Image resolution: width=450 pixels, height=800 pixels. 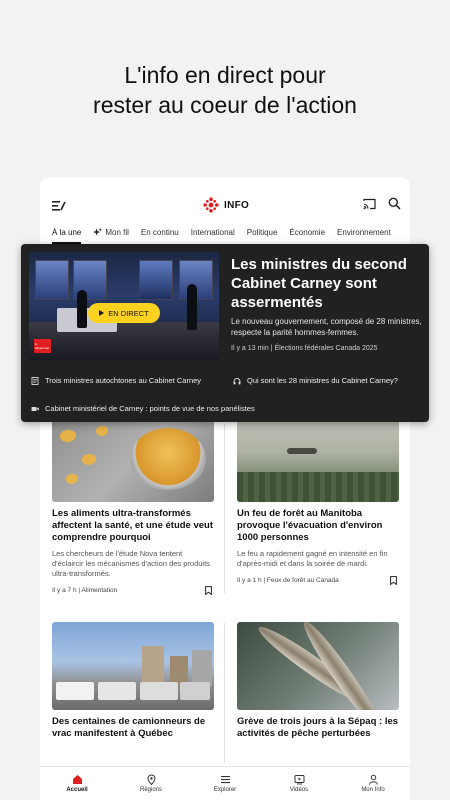 I want to click on nav-videos: Vidéos, so click(x=299, y=783).